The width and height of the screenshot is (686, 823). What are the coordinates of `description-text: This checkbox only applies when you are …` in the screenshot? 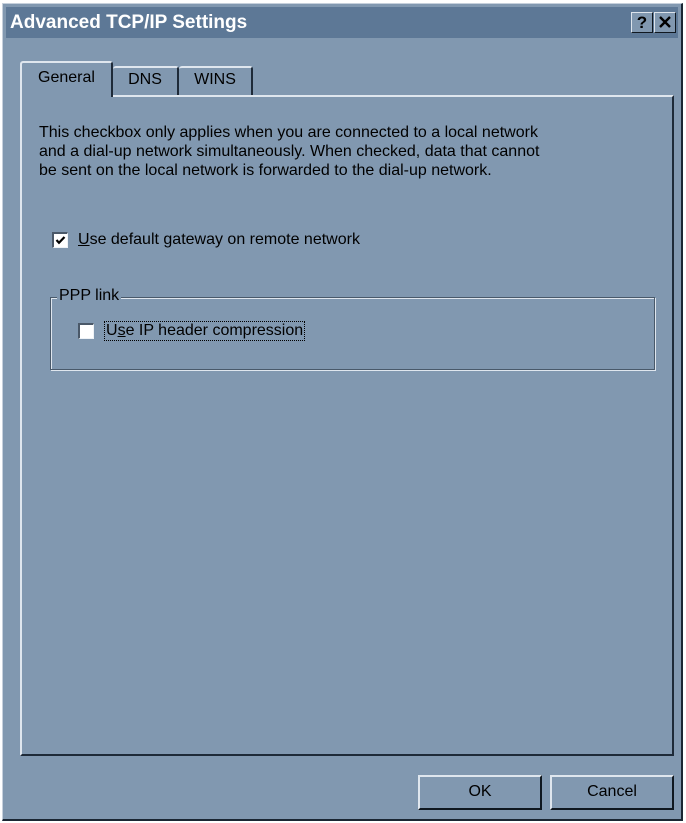 It's located at (289, 151).